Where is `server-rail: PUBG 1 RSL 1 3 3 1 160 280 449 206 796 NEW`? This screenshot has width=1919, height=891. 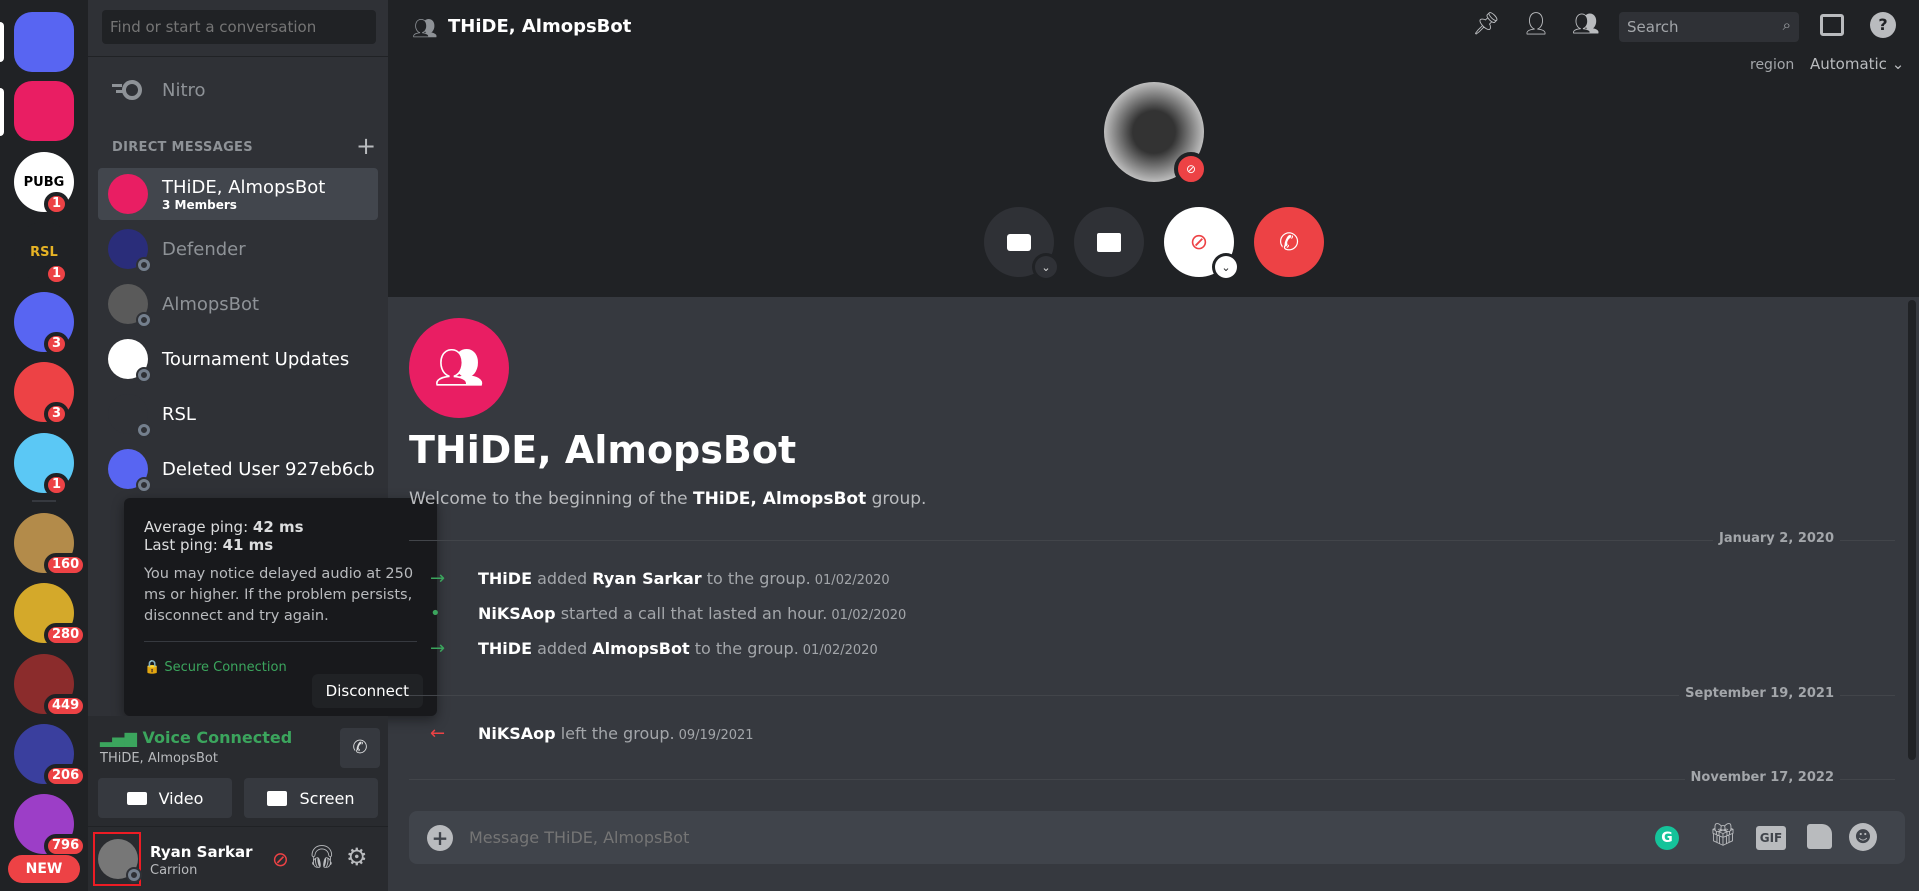
server-rail: PUBG 1 RSL 1 3 3 1 160 280 449 206 796 NEW is located at coordinates (44, 445).